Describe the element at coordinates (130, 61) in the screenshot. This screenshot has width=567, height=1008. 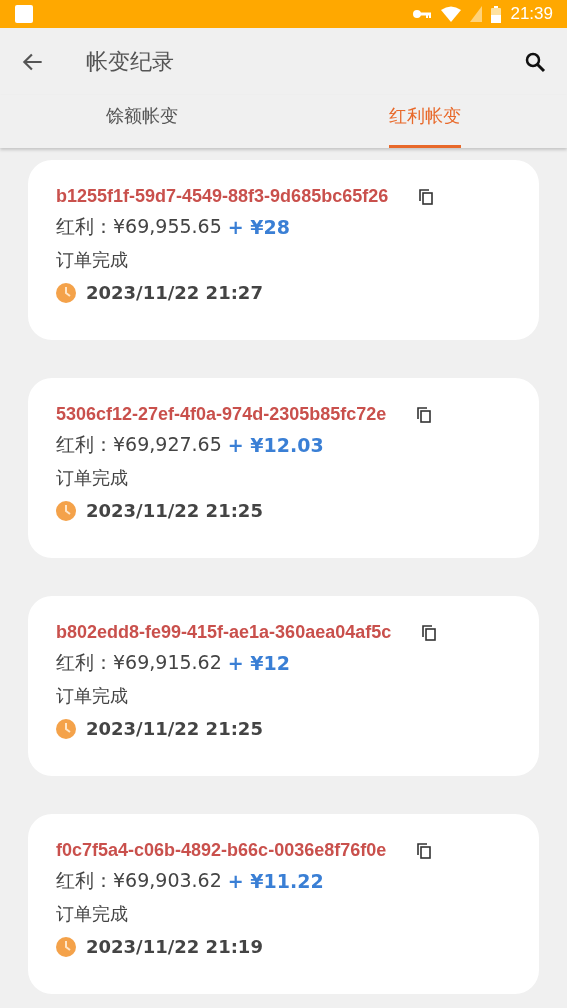
I see `page-title: 帐变纪录` at that location.